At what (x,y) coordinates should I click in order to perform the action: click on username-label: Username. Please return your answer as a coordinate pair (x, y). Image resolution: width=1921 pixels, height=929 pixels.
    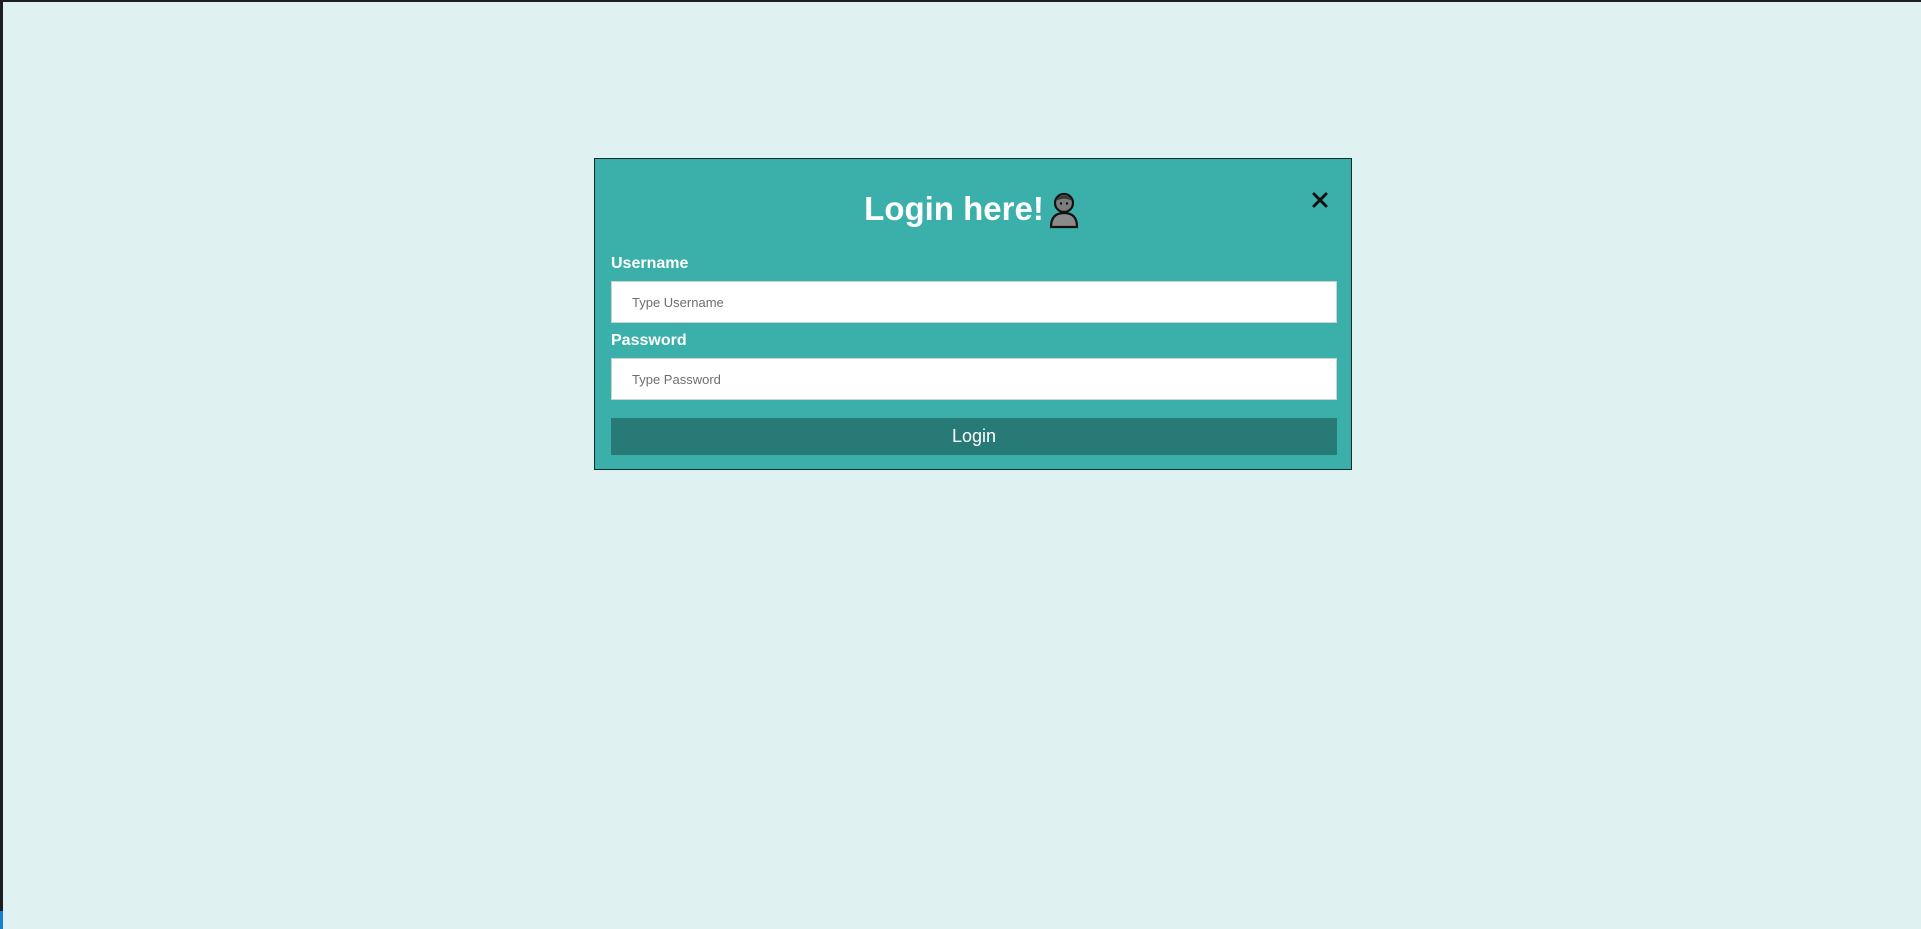
    Looking at the image, I should click on (650, 263).